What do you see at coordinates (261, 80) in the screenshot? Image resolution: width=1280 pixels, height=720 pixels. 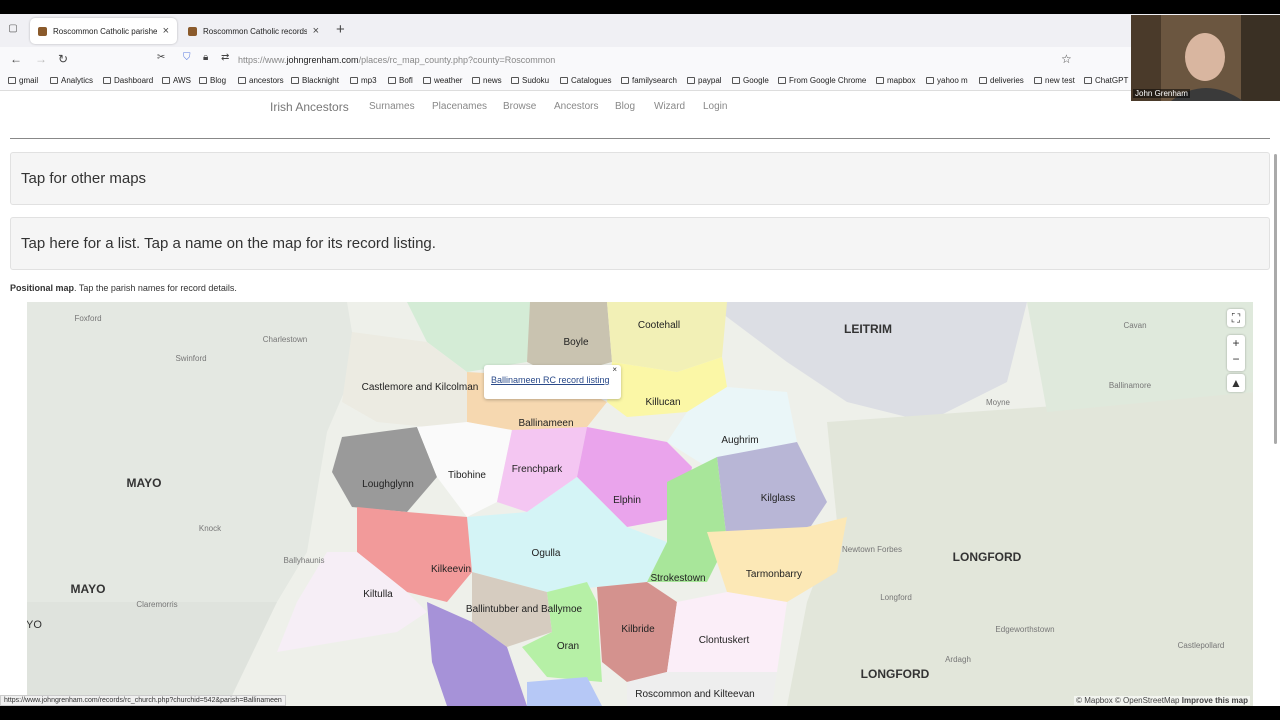 I see `bookmark-item: ancestors` at bounding box center [261, 80].